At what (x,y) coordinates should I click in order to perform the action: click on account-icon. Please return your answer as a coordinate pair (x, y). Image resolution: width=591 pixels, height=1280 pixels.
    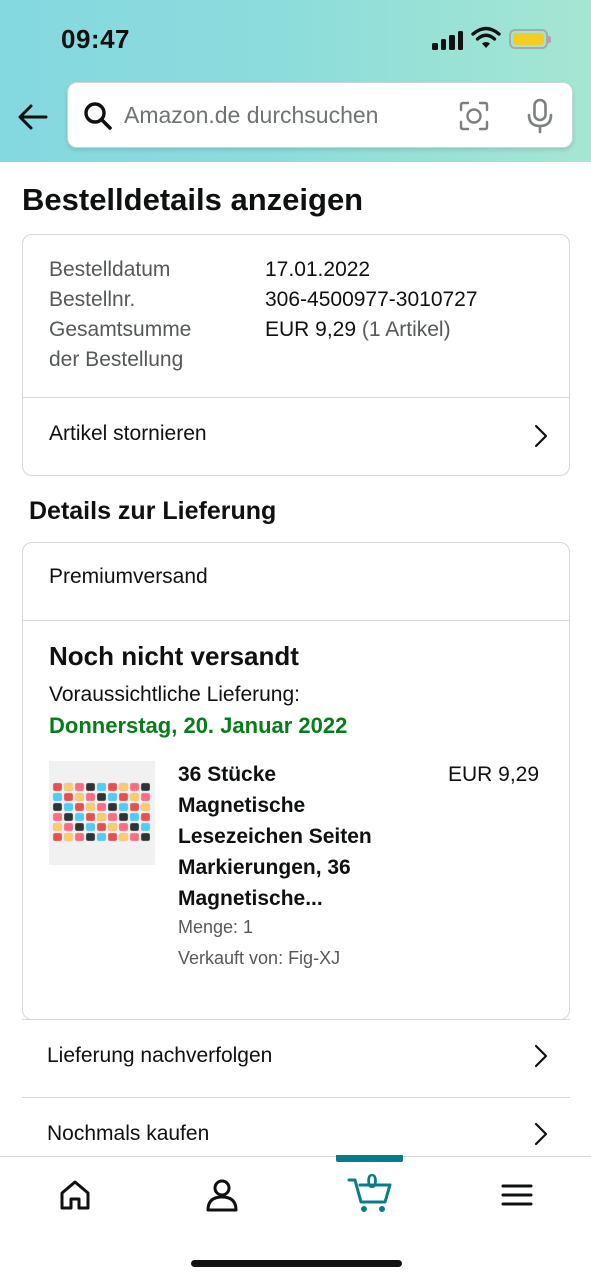
    Looking at the image, I should click on (222, 1195).